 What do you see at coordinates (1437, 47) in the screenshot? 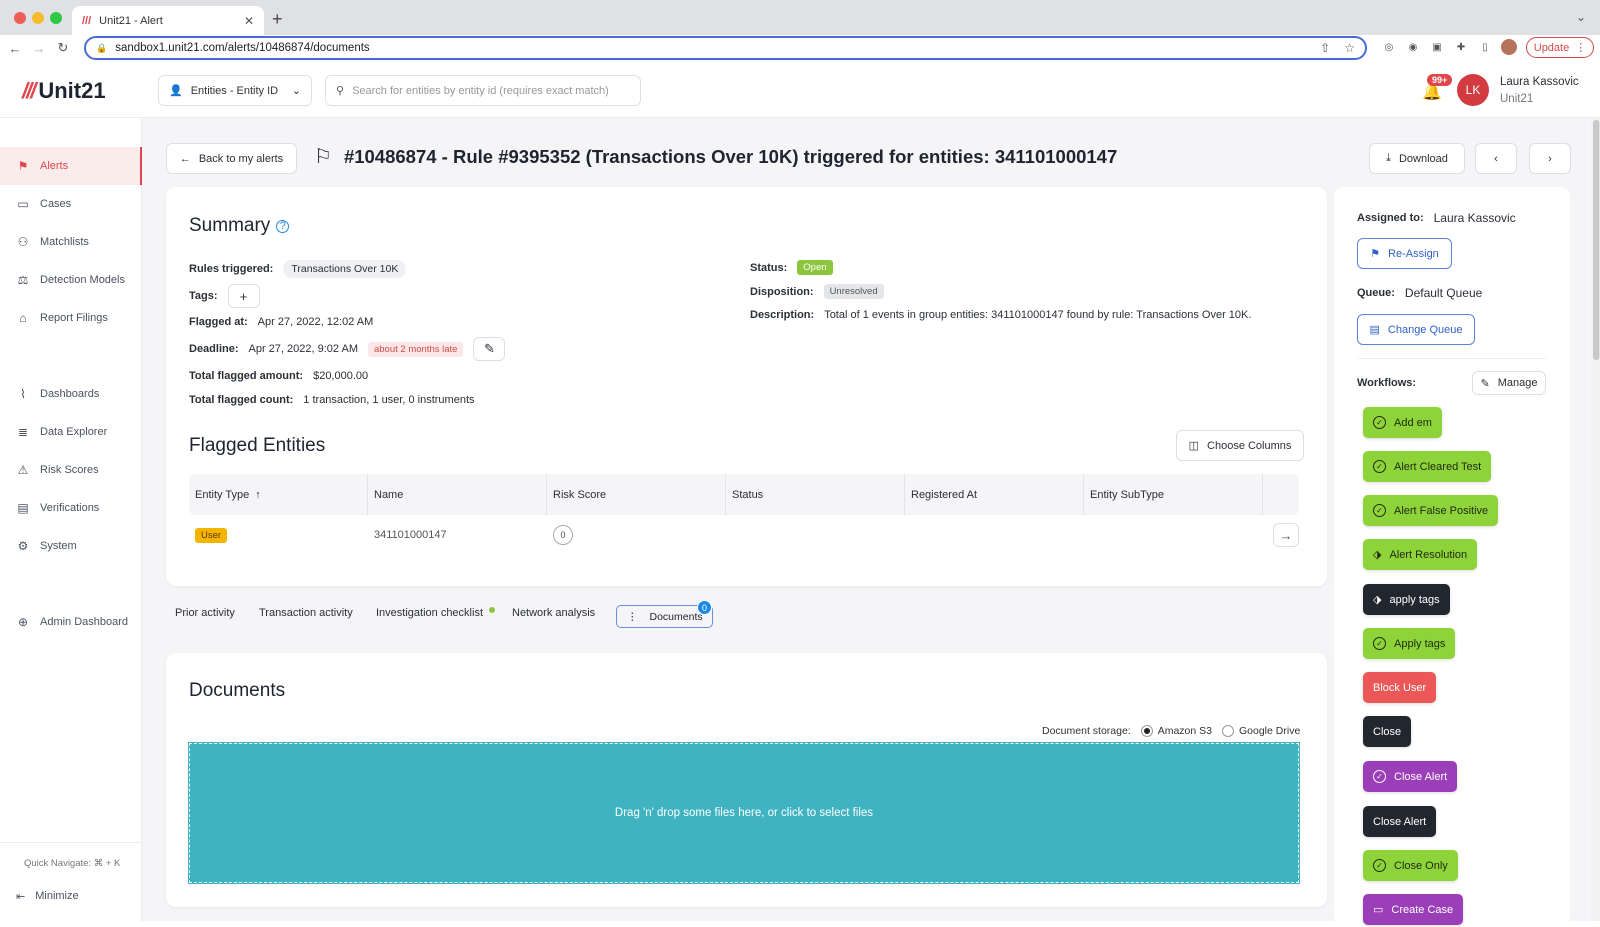
I see `extension-icon: ▣` at bounding box center [1437, 47].